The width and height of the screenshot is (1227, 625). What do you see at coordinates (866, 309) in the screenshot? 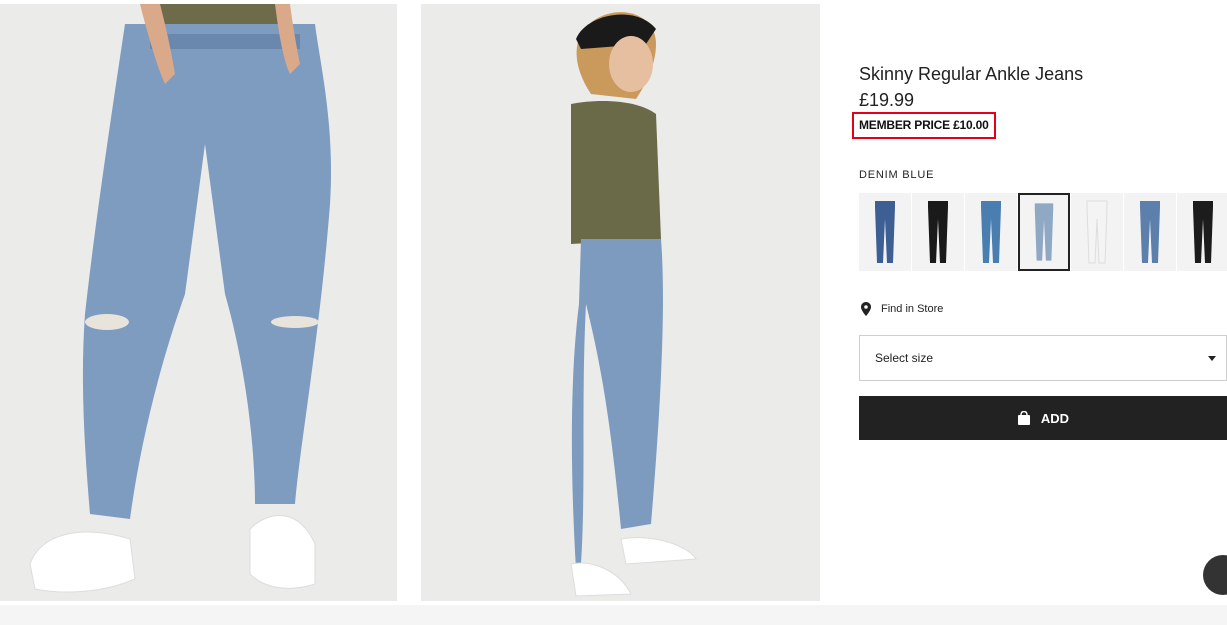
I see `location-pin-icon` at bounding box center [866, 309].